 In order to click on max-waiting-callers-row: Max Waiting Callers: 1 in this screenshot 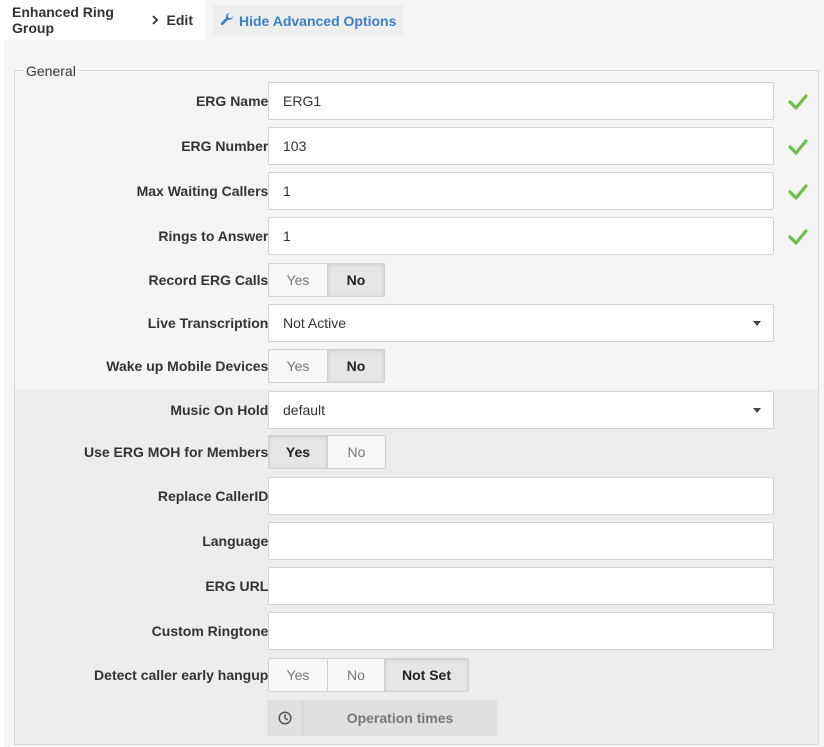, I will do `click(416, 191)`.